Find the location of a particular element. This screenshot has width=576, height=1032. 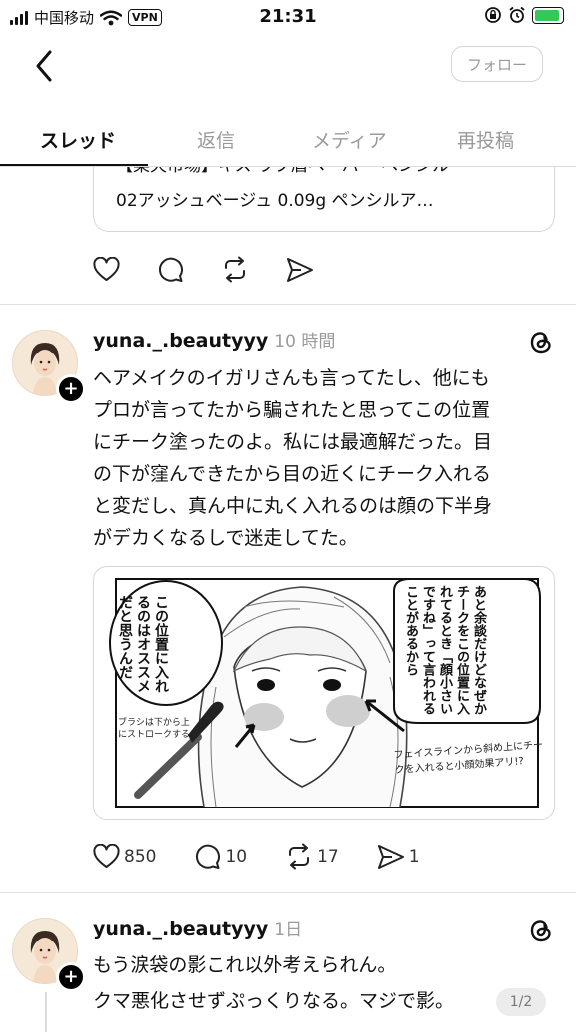

orientation-lock-icon is located at coordinates (493, 15).